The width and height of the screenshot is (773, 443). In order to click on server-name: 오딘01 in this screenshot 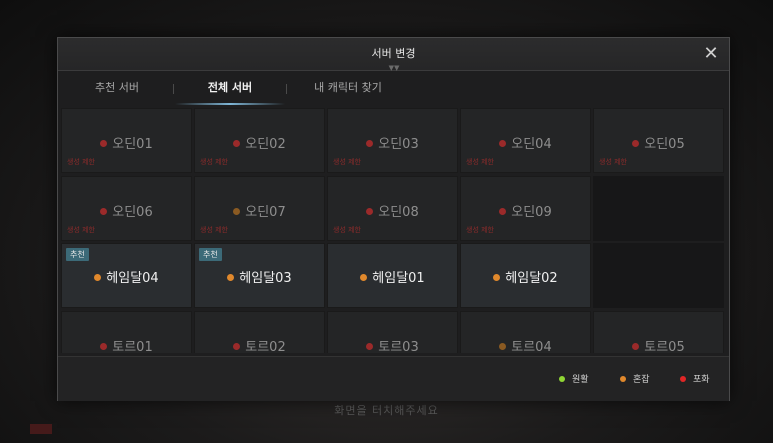, I will do `click(132, 144)`.